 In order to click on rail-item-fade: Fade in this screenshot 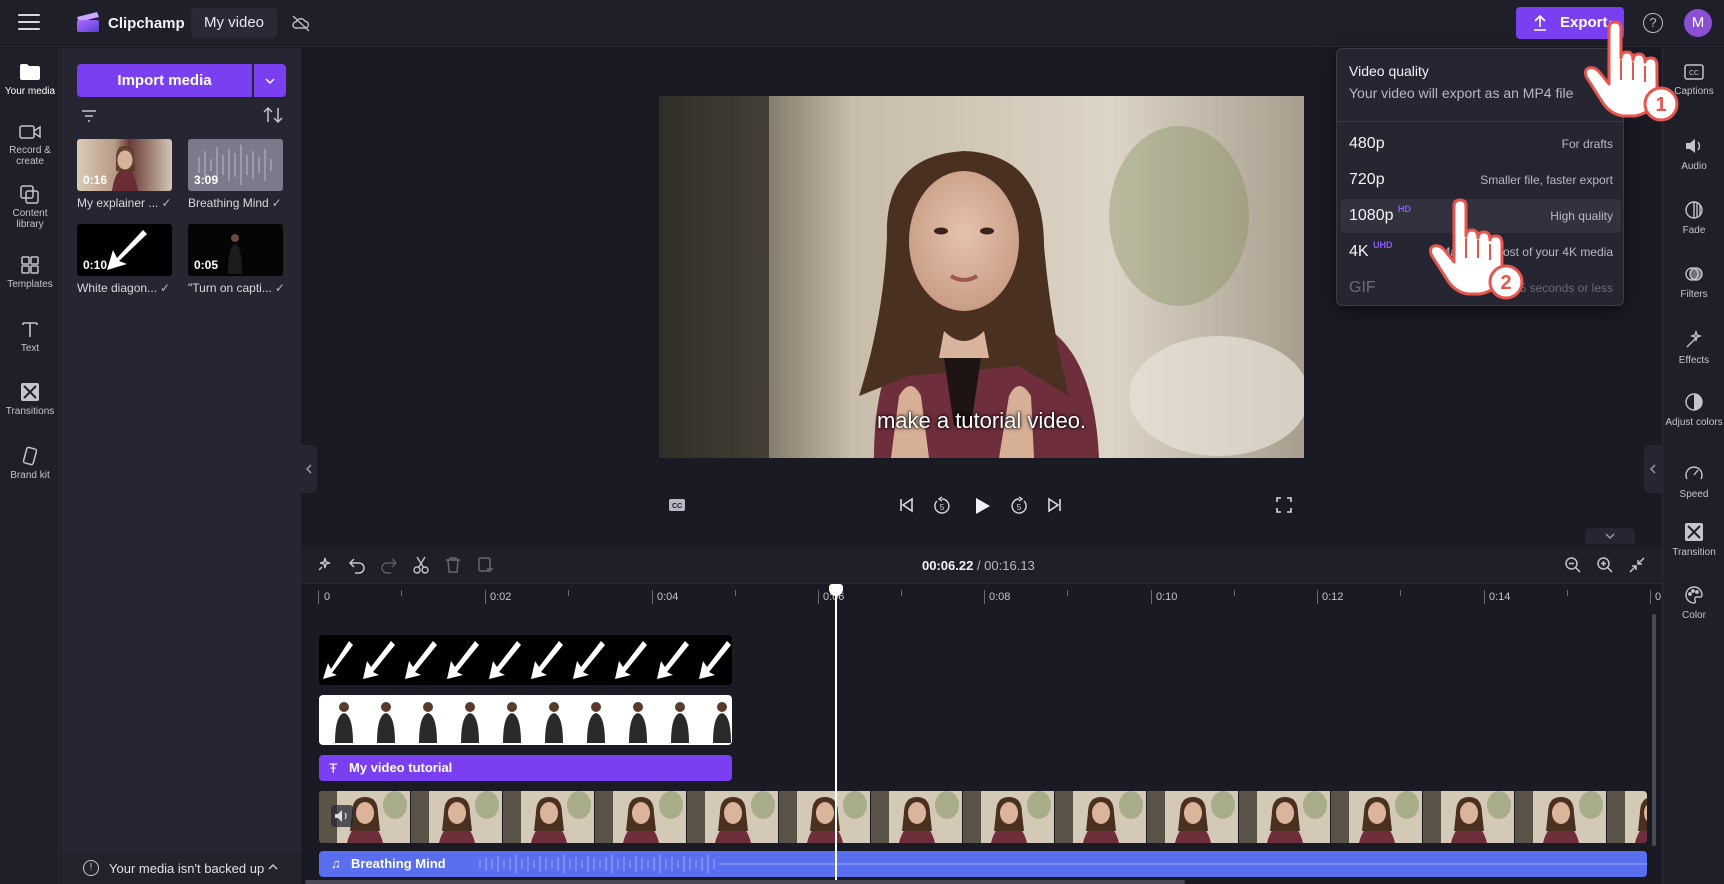, I will do `click(1693, 218)`.